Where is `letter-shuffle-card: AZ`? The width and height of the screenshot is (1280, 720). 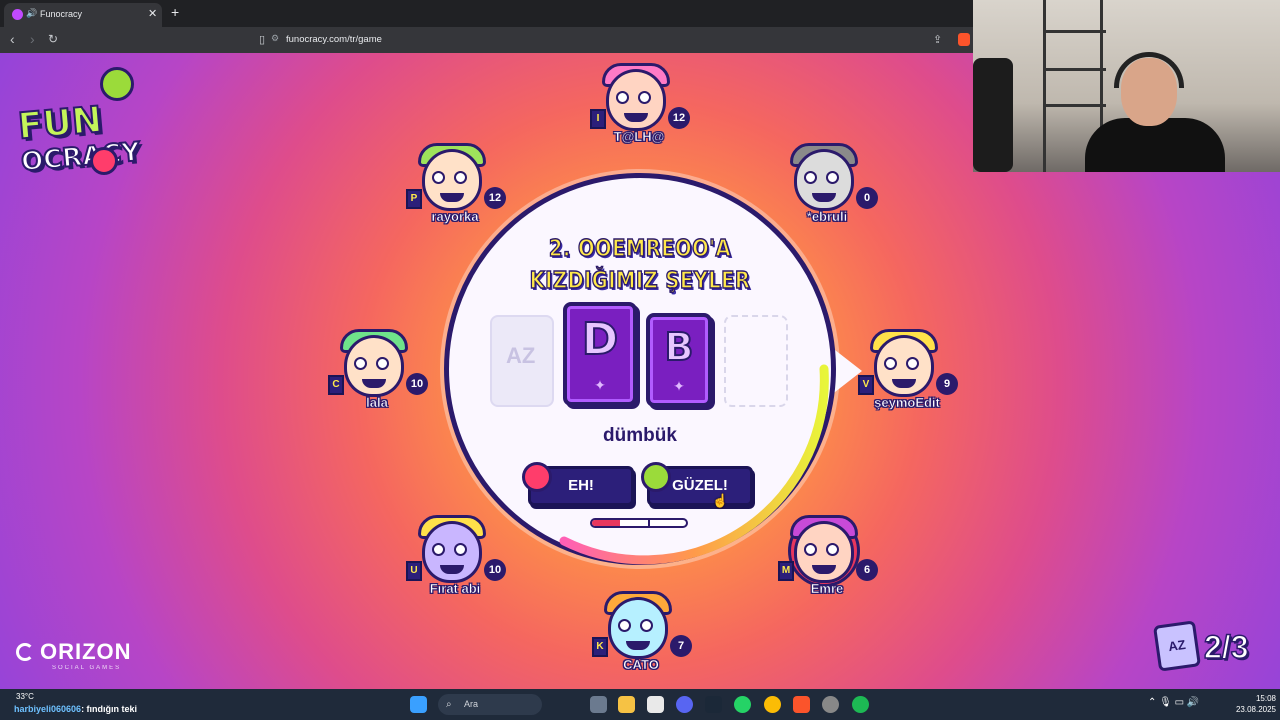
letter-shuffle-card: AZ is located at coordinates (522, 361).